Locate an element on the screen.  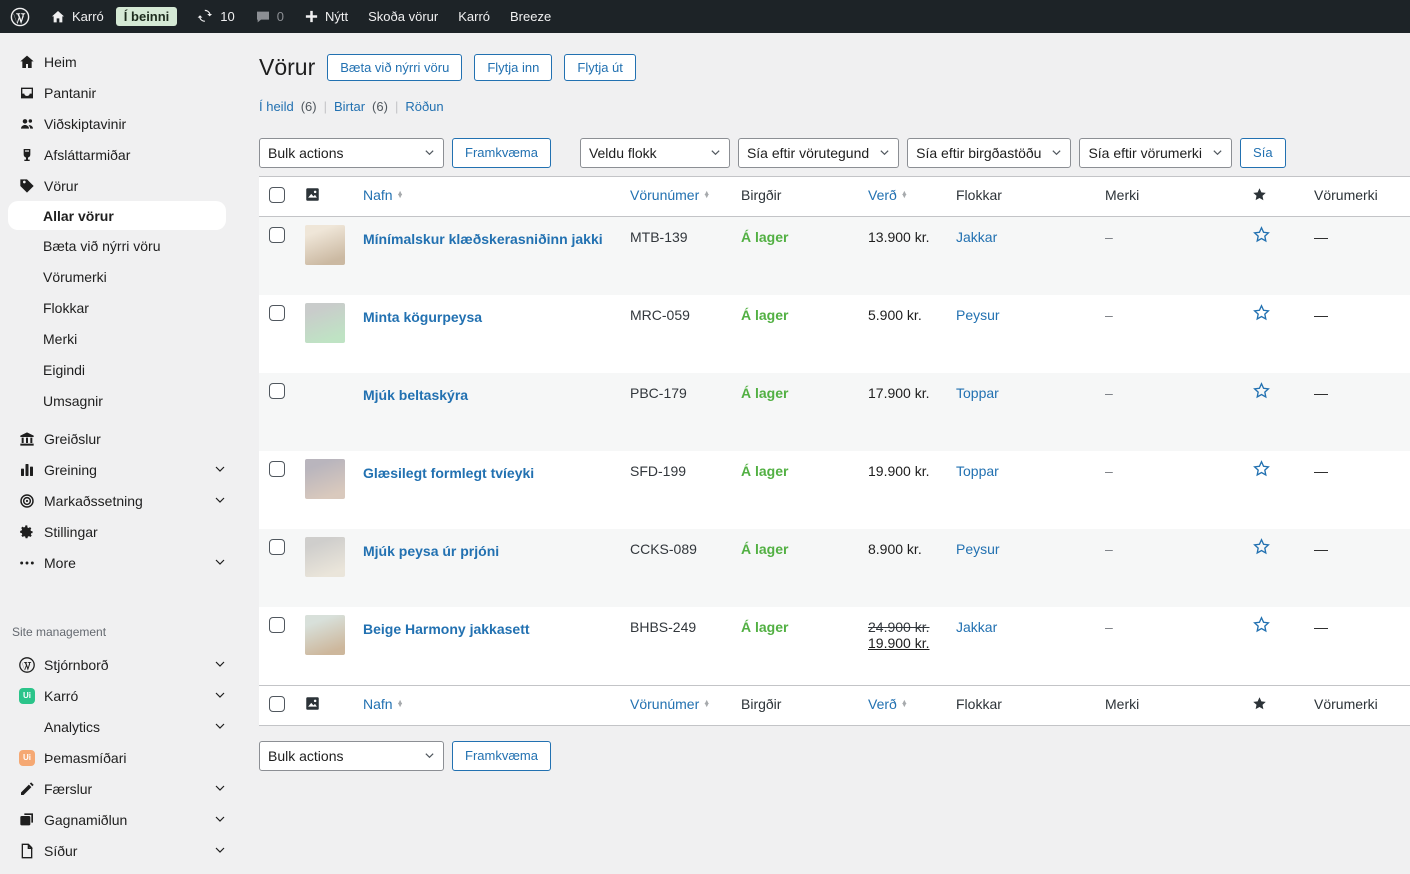
category-filter-select: Veldu flokk is located at coordinates (654, 152).